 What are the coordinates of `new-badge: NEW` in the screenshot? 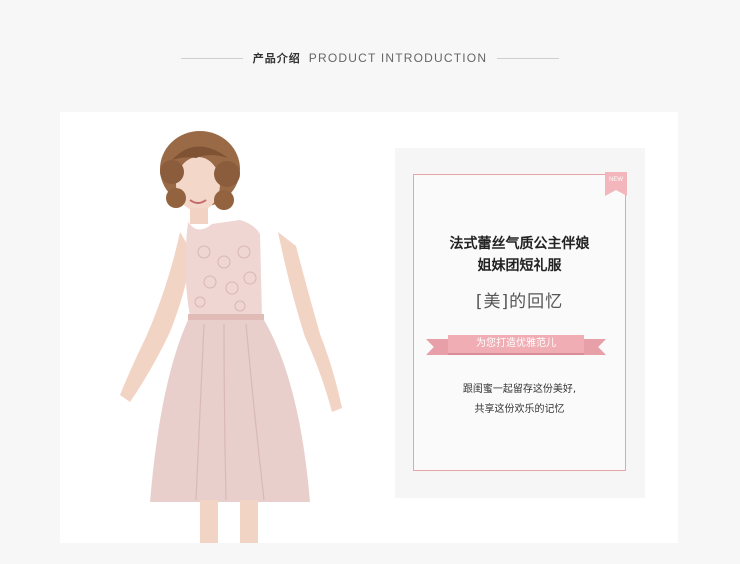 It's located at (616, 184).